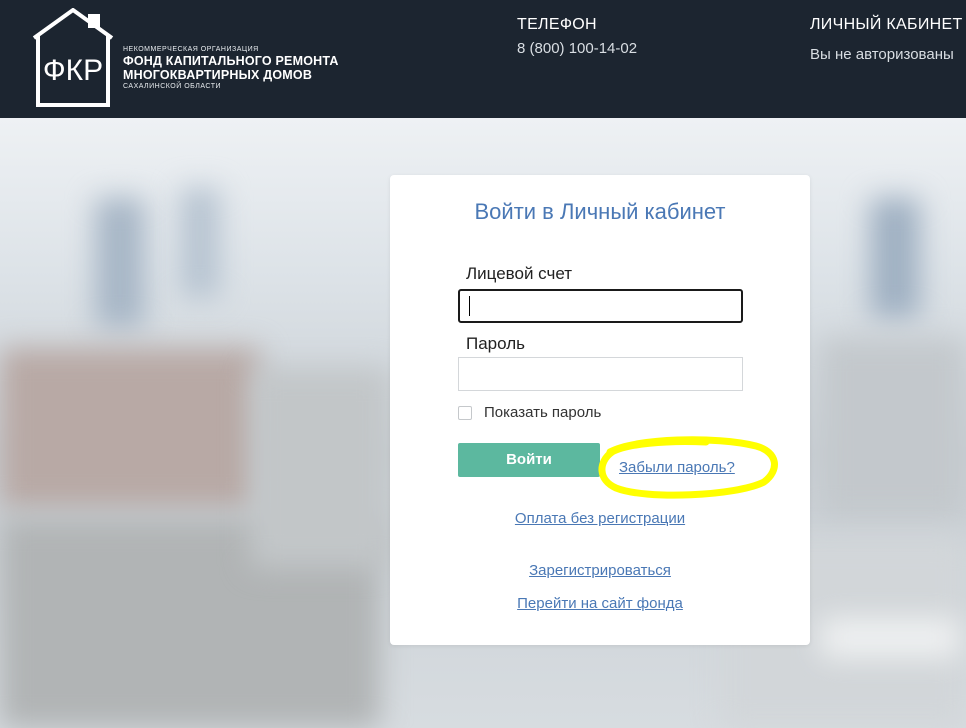 The height and width of the screenshot is (728, 966). I want to click on password-label: Пароль, so click(495, 343).